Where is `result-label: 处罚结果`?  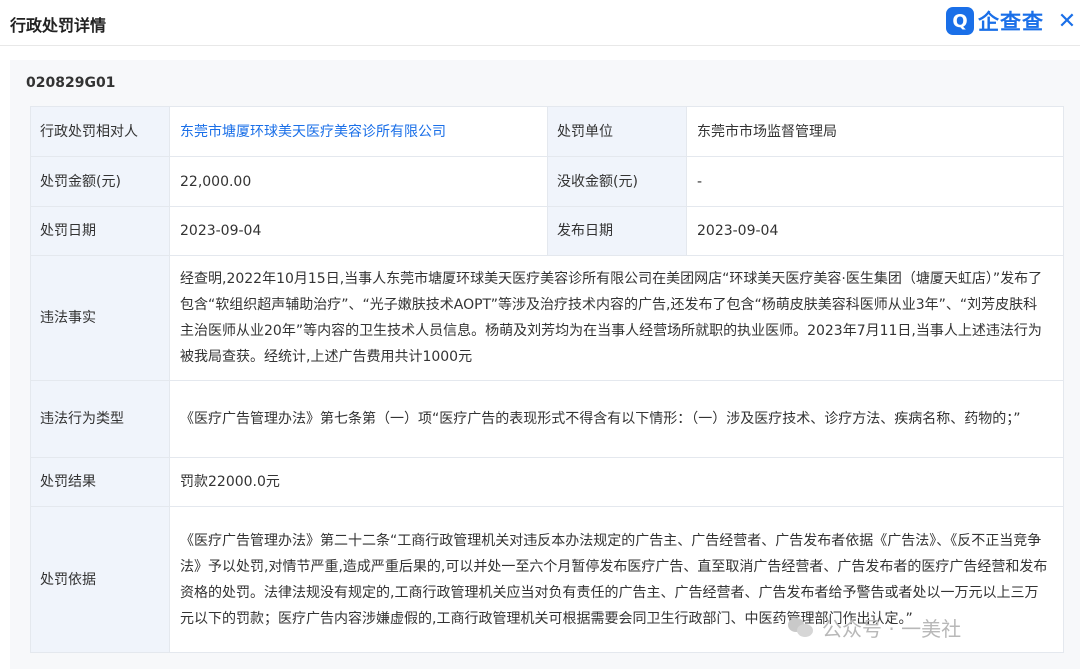
result-label: 处罚结果 is located at coordinates (100, 482).